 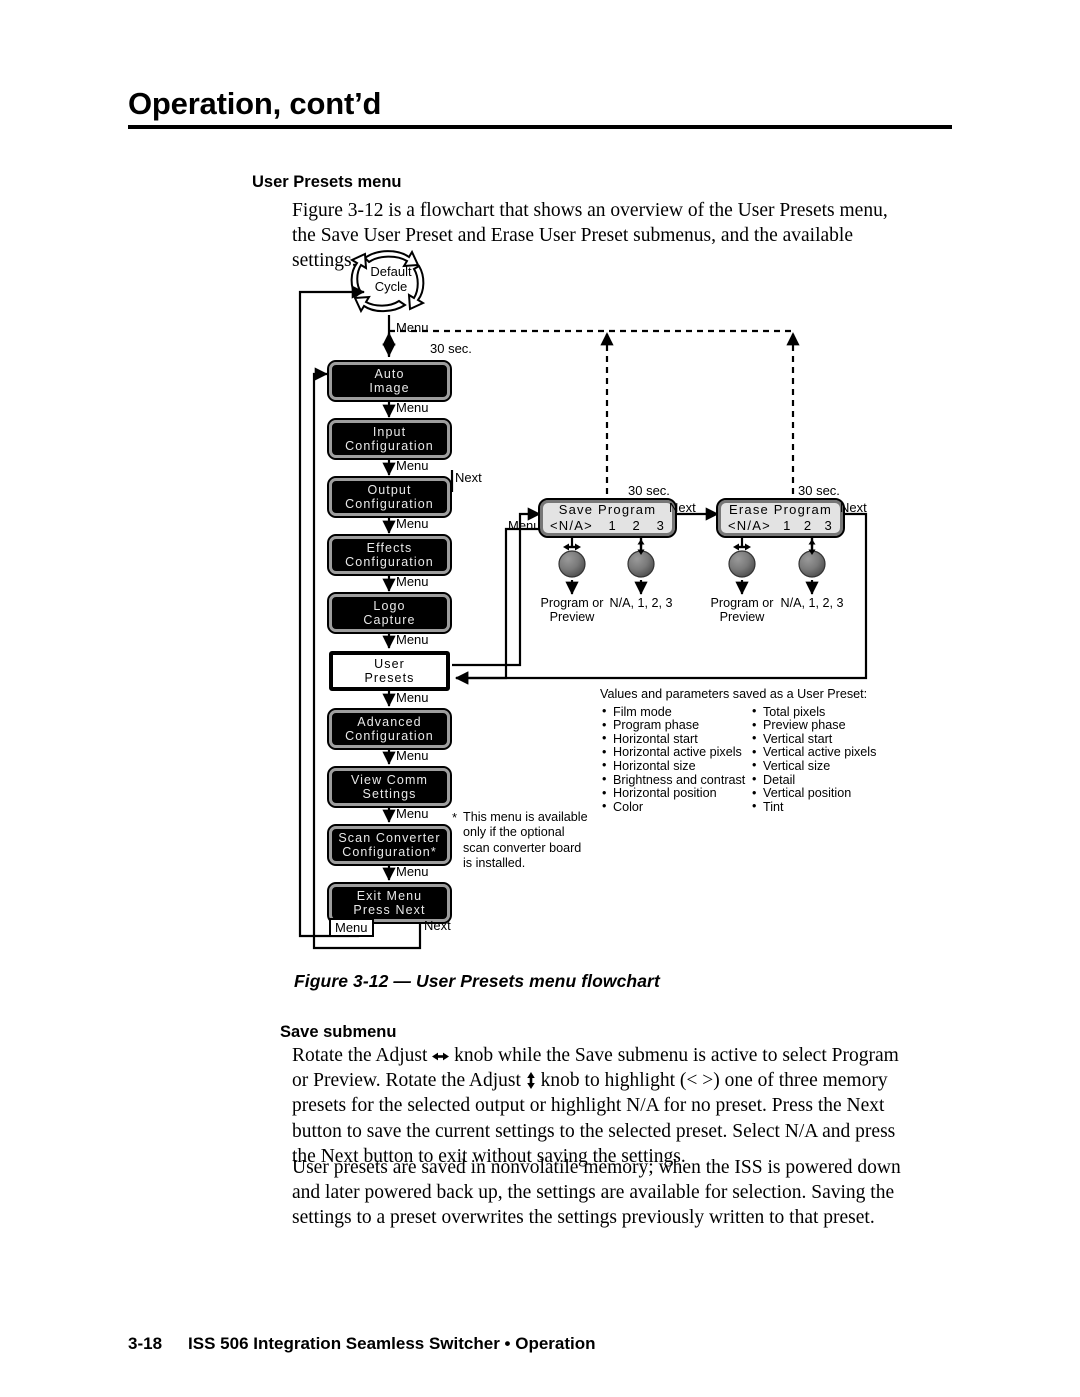 What do you see at coordinates (825, 766) in the screenshot?
I see `values-item: Vertical size` at bounding box center [825, 766].